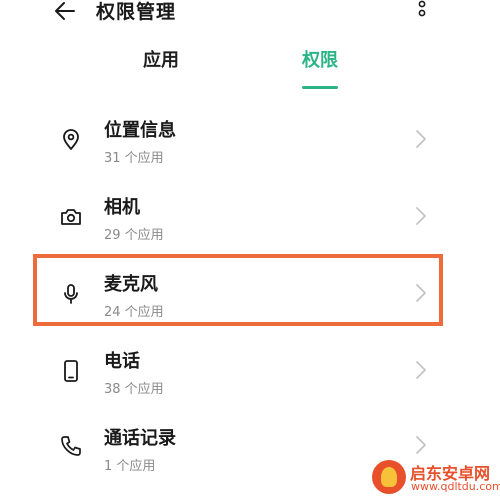  I want to click on permission-title: 通话记录, so click(140, 438).